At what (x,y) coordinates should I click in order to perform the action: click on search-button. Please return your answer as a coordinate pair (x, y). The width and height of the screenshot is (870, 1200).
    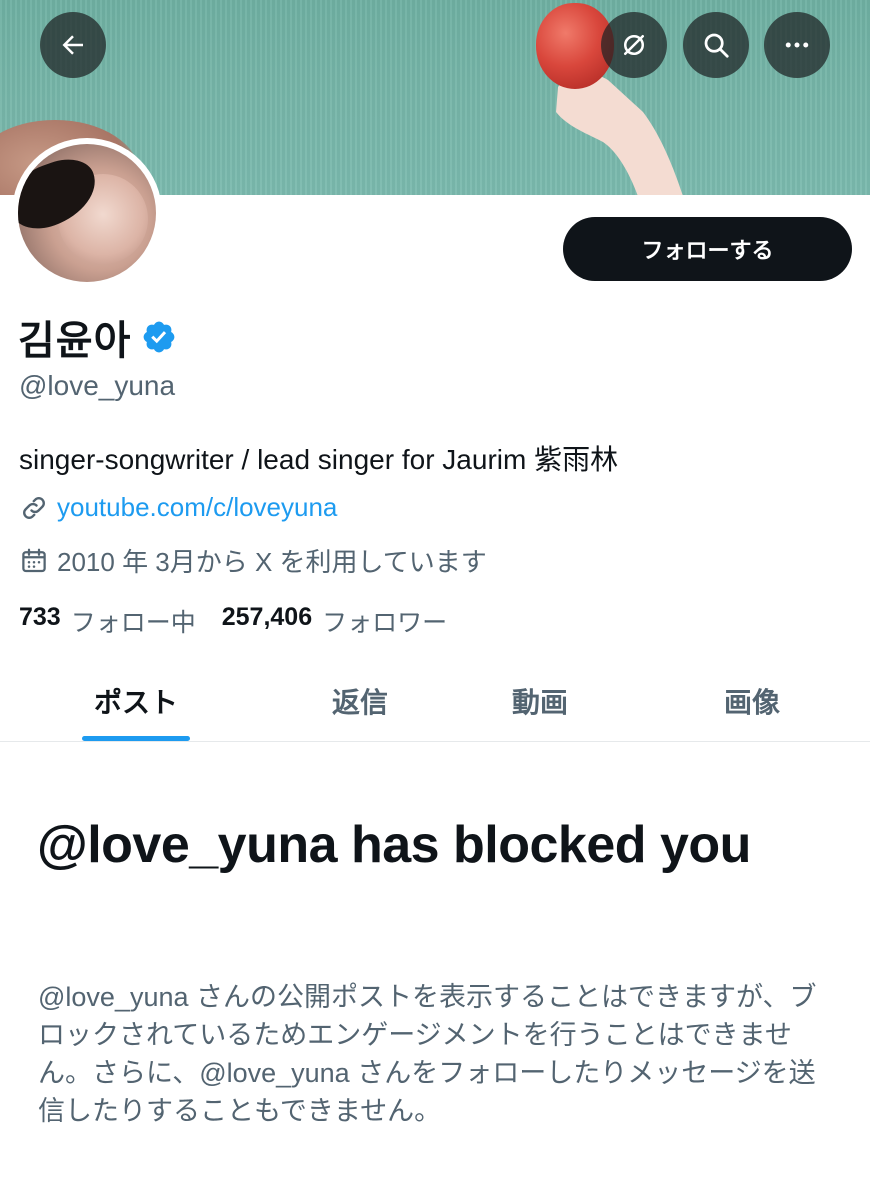
    Looking at the image, I should click on (716, 45).